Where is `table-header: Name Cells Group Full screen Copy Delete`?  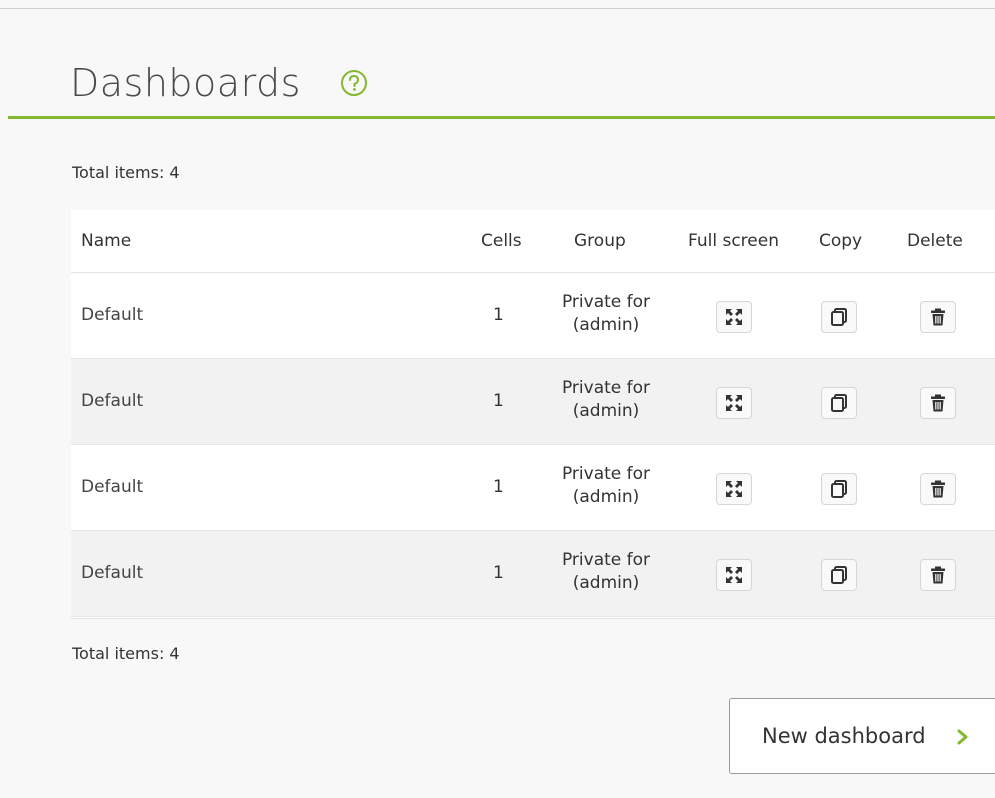
table-header: Name Cells Group Full screen Copy Delete is located at coordinates (533, 241).